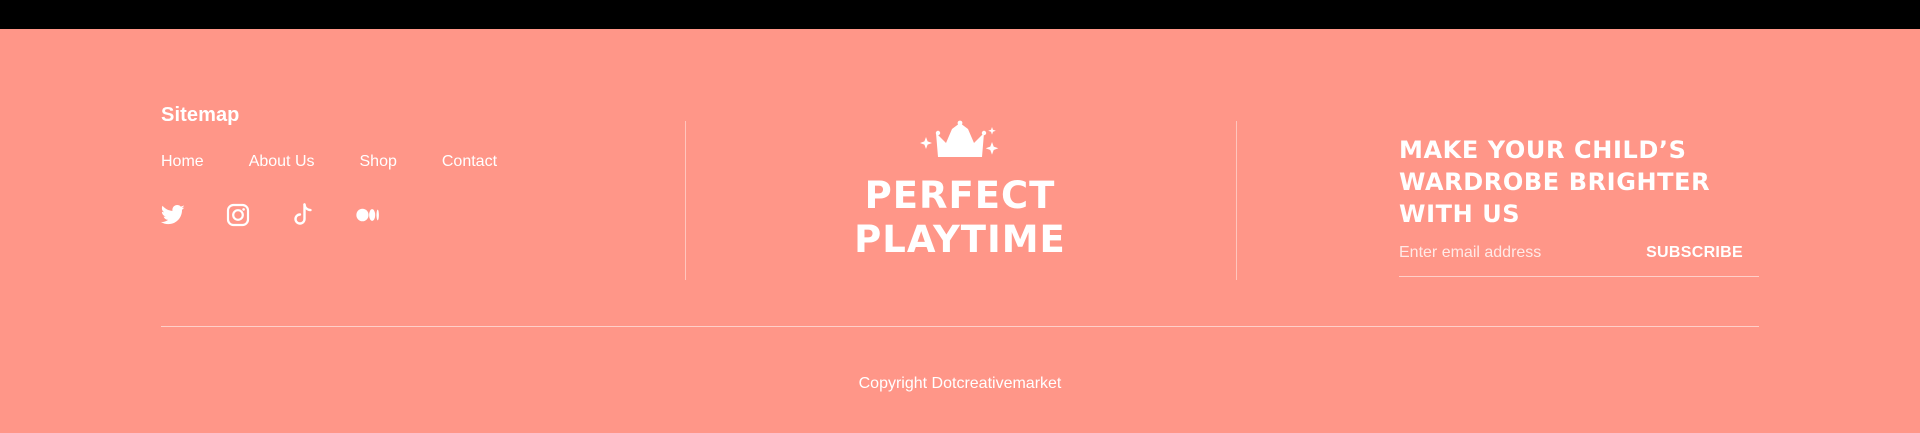 The height and width of the screenshot is (433, 1920). I want to click on medium-icon, so click(368, 215).